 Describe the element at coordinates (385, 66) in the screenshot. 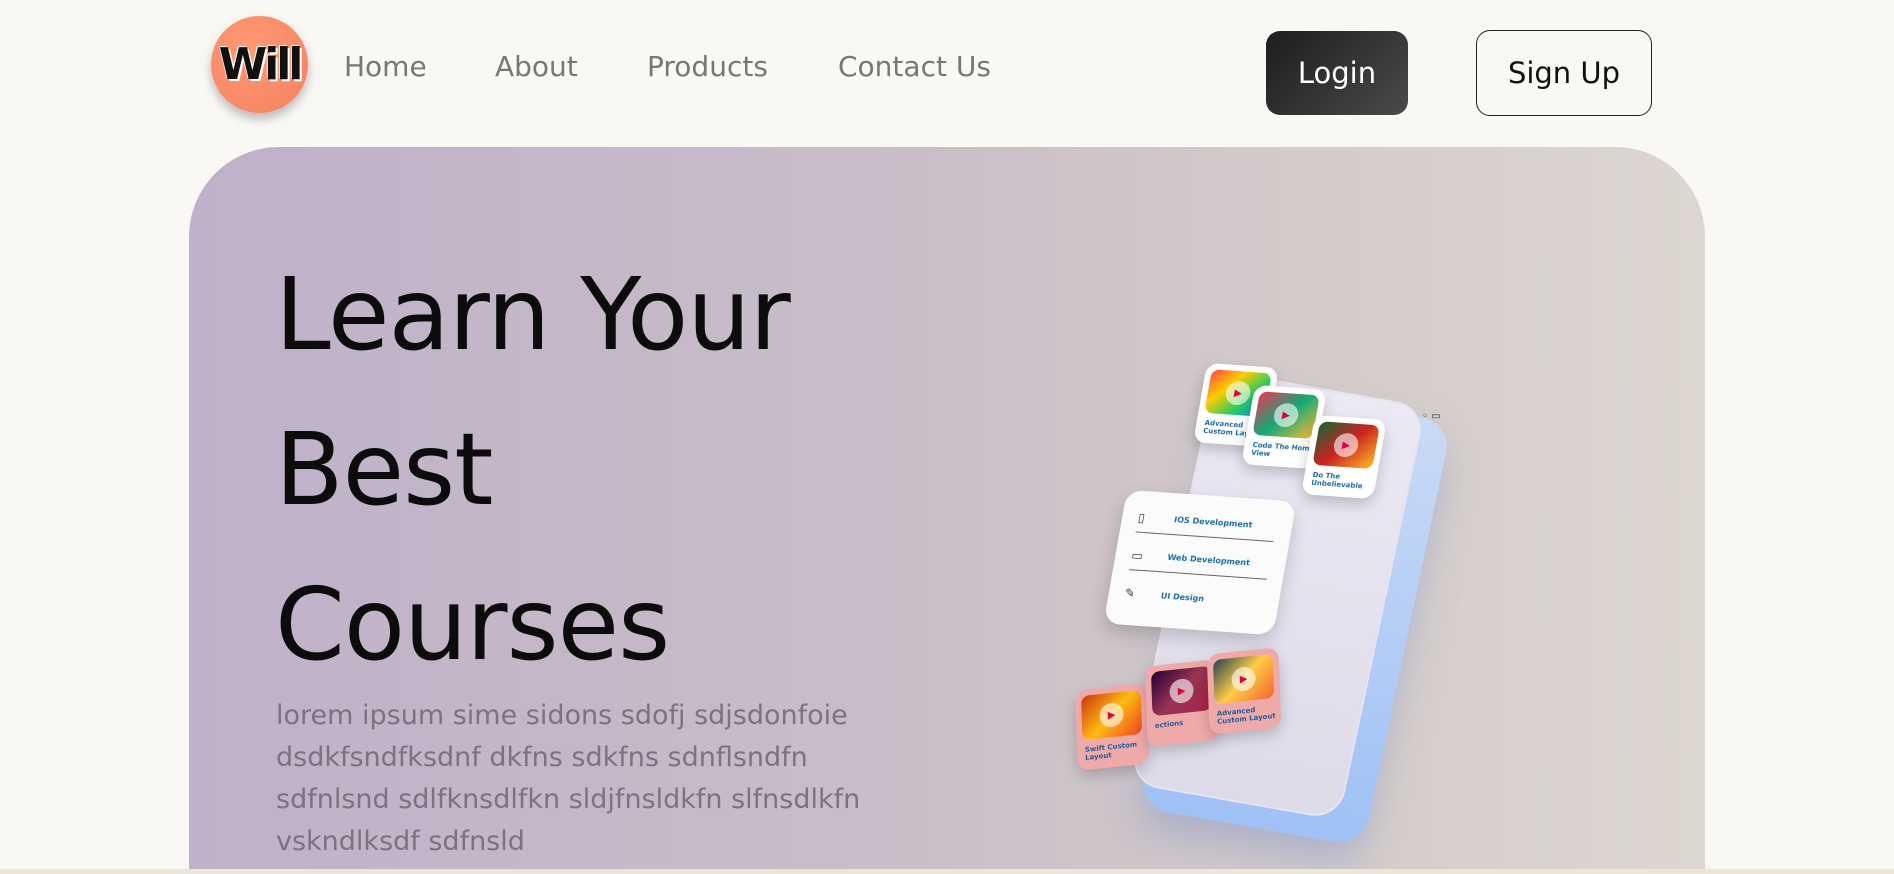

I see `nav-link-home: Home` at that location.